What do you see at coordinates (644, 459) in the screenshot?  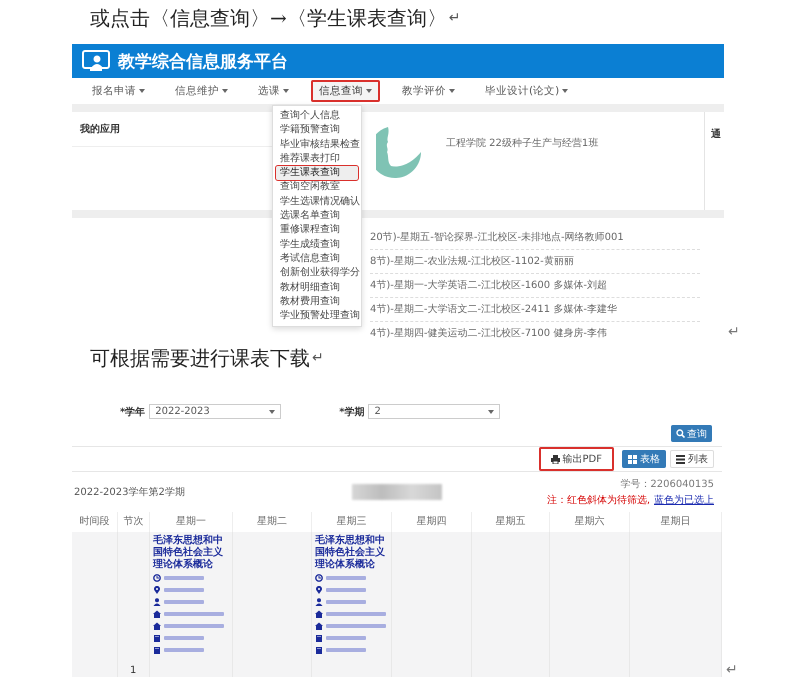 I see `view-button: 表格` at bounding box center [644, 459].